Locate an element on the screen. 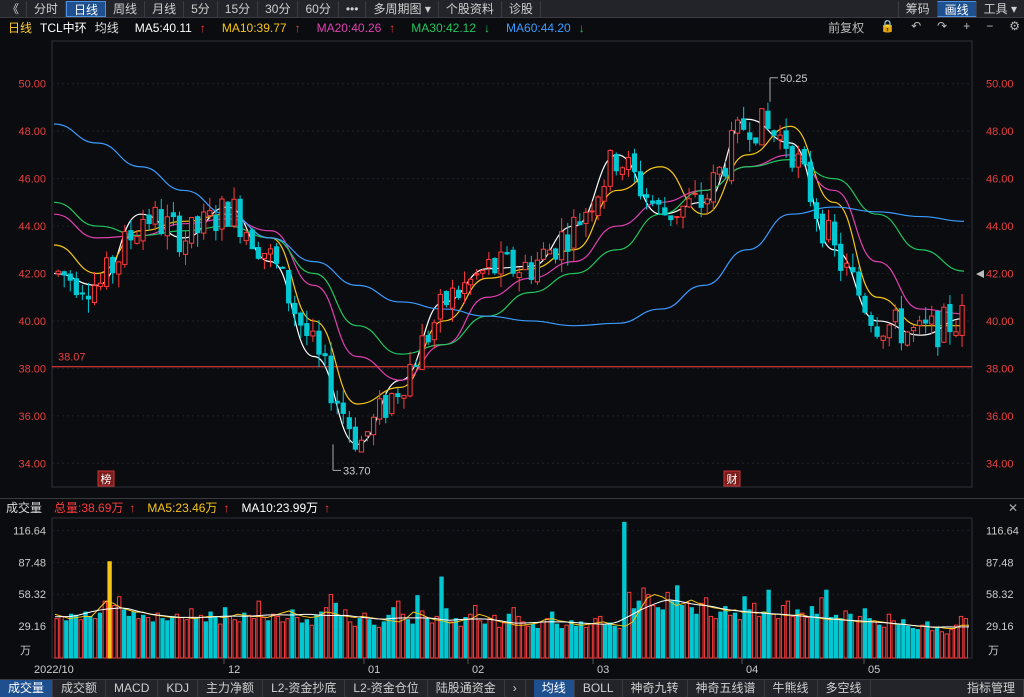 Image resolution: width=1024 pixels, height=697 pixels. y-tick-label-right: 40.00 is located at coordinates (1000, 322).